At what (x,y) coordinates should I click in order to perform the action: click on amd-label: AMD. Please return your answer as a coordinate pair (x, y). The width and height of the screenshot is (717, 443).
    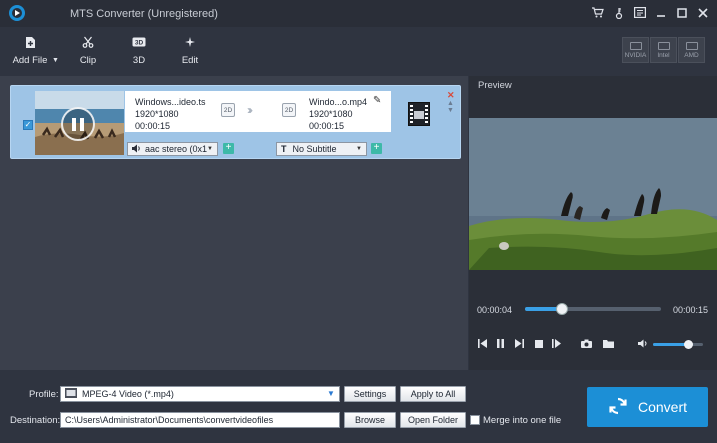
    Looking at the image, I should click on (691, 55).